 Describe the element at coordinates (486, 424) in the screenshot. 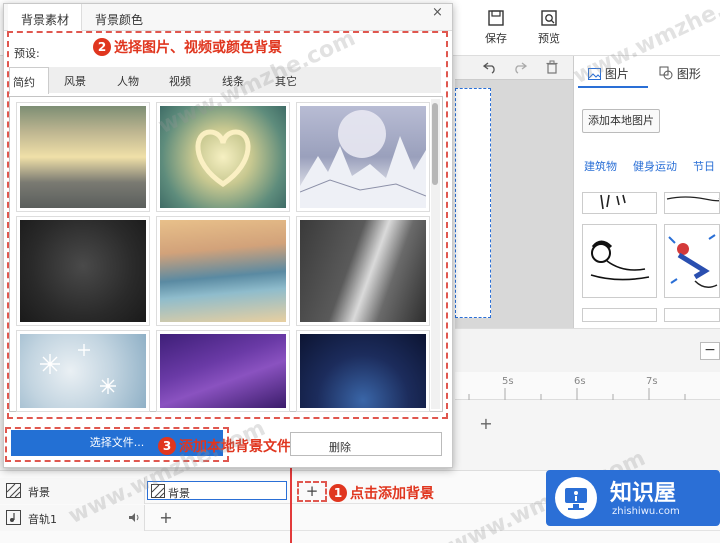

I see `add-track-button: +` at that location.